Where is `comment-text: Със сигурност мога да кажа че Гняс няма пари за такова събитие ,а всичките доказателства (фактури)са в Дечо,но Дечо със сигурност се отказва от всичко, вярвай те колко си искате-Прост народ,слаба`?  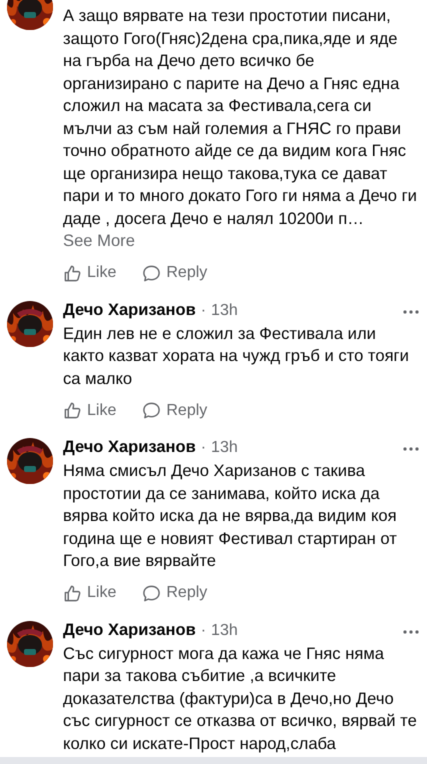
comment-text: Със сигурност мога да кажа че Гняс няма пари за такова събитие ,а всичките доказателства (фактури)са в Дечо,но Дечо със сигурност се отказва от всичко, вярвай те колко си искате-Прост народ,слаба is located at coordinates (240, 698).